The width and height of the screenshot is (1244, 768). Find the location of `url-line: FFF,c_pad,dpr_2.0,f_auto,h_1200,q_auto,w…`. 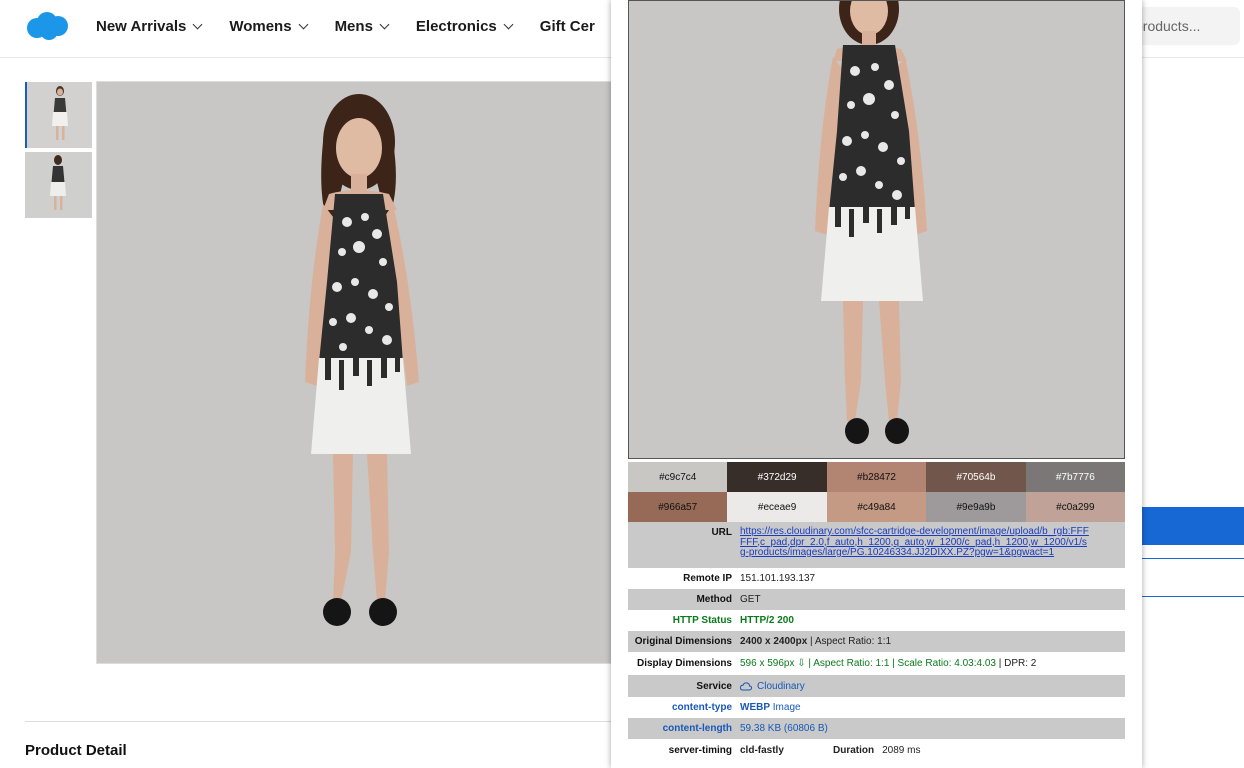

url-line: FFF,c_pad,dpr_2.0,f_auto,h_1200,q_auto,w… is located at coordinates (913, 542).